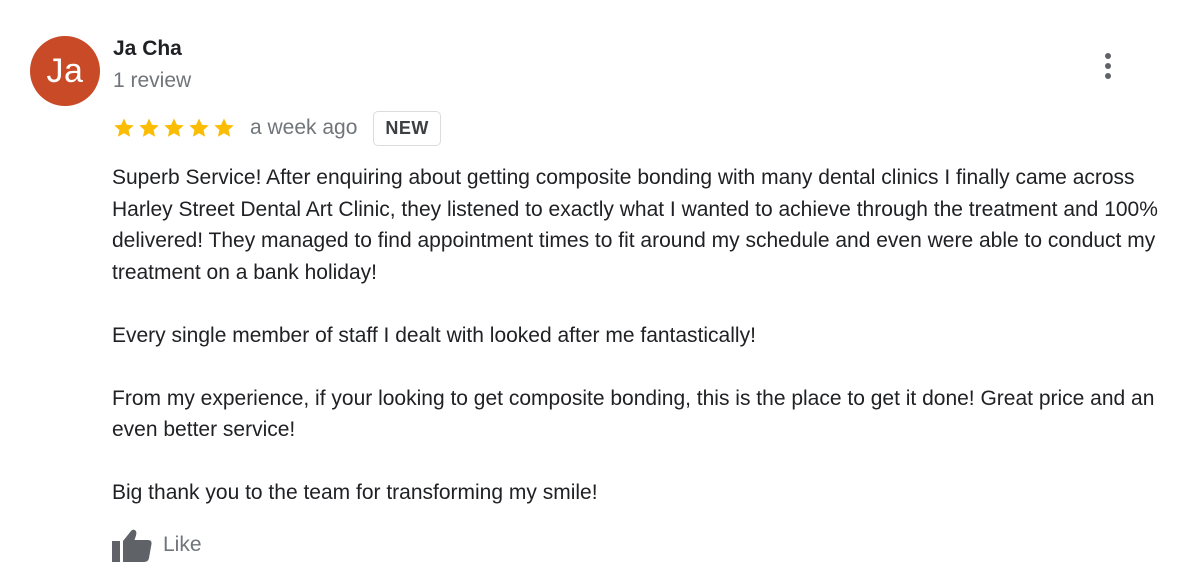 This screenshot has width=1200, height=584. I want to click on new-badge: NEW, so click(407, 128).